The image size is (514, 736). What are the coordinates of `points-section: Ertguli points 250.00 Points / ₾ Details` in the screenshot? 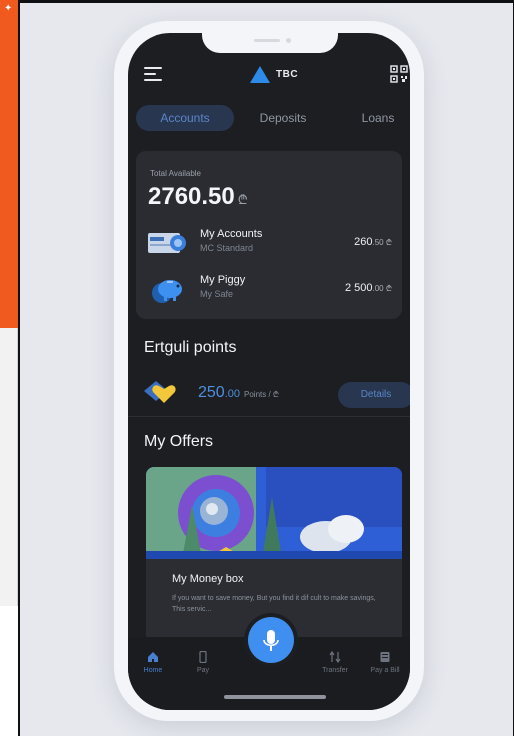 It's located at (269, 383).